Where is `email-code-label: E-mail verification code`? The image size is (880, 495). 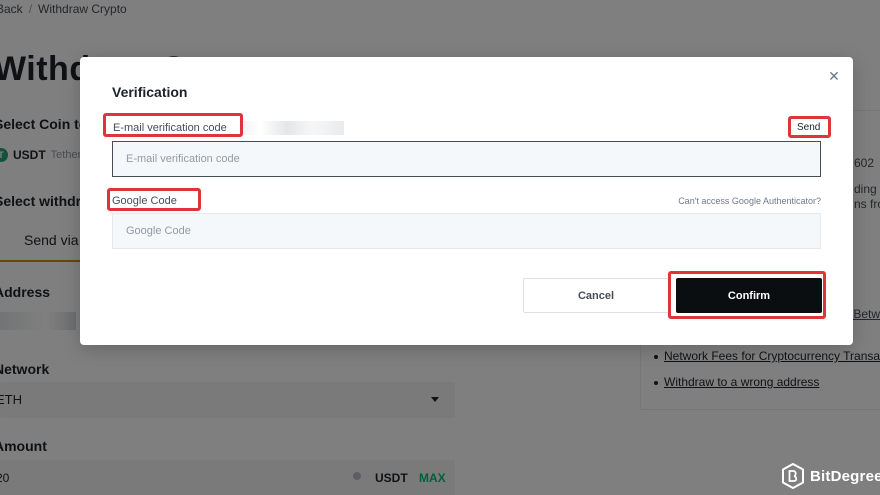
email-code-label: E-mail verification code is located at coordinates (170, 128).